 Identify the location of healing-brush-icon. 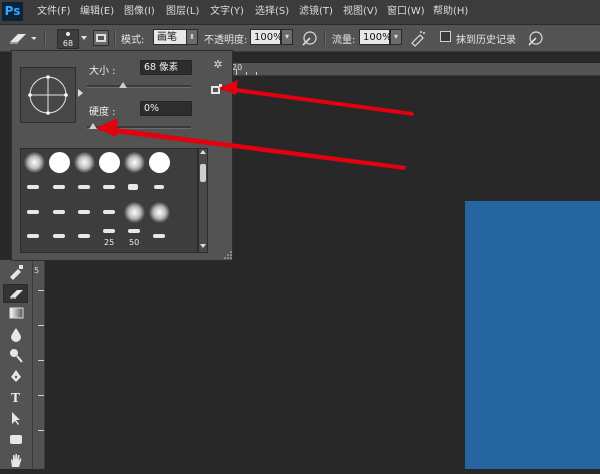
(16, 272).